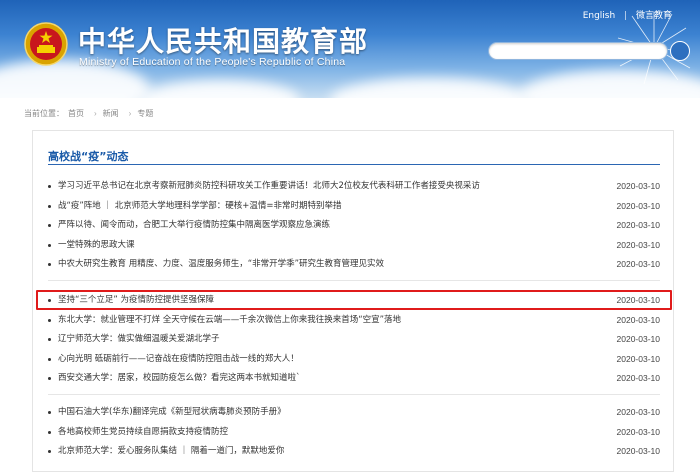 The image size is (700, 472). I want to click on national-emblem-icon, so click(46, 44).